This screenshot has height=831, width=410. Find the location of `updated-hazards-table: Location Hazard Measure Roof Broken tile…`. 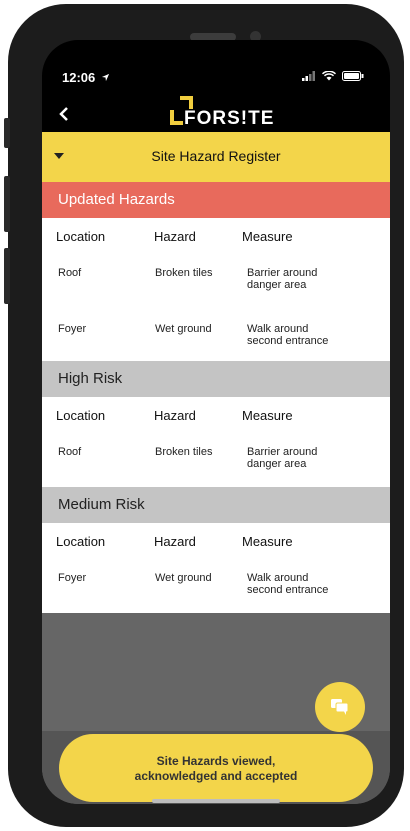

updated-hazards-table: Location Hazard Measure Roof Broken tile… is located at coordinates (216, 289).